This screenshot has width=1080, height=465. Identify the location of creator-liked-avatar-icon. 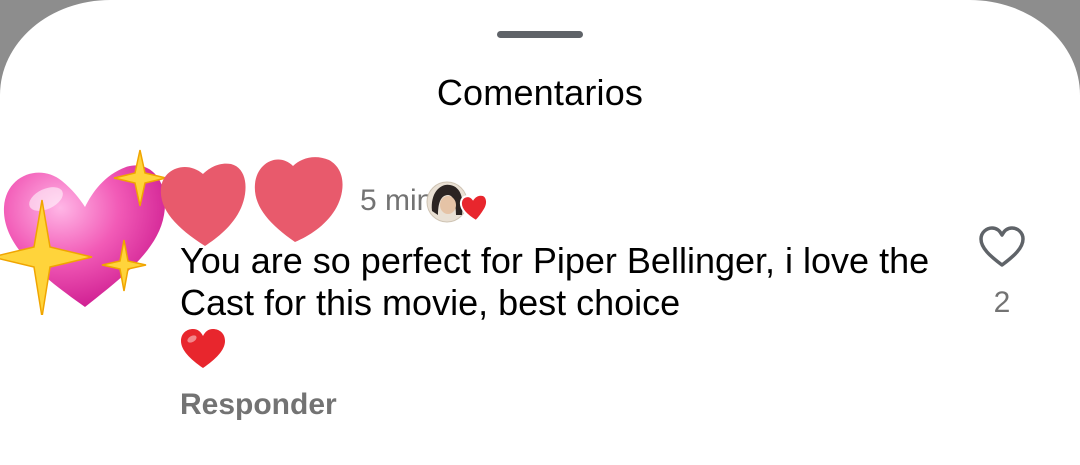
(457, 202).